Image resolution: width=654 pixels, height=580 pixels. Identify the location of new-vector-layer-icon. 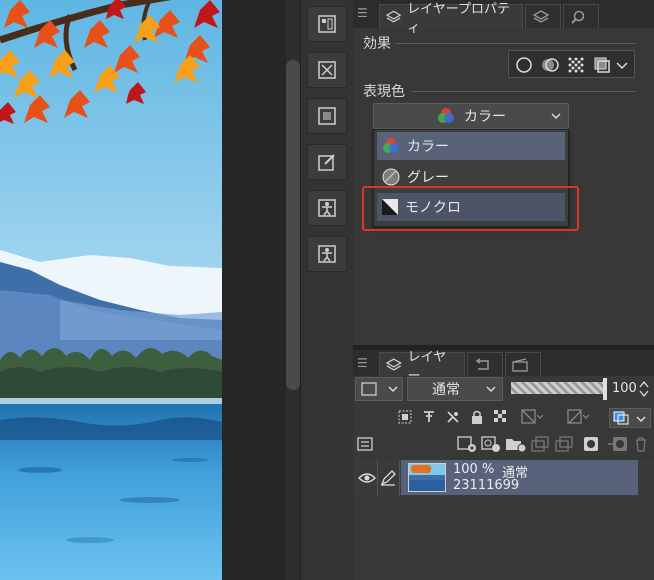
(491, 444).